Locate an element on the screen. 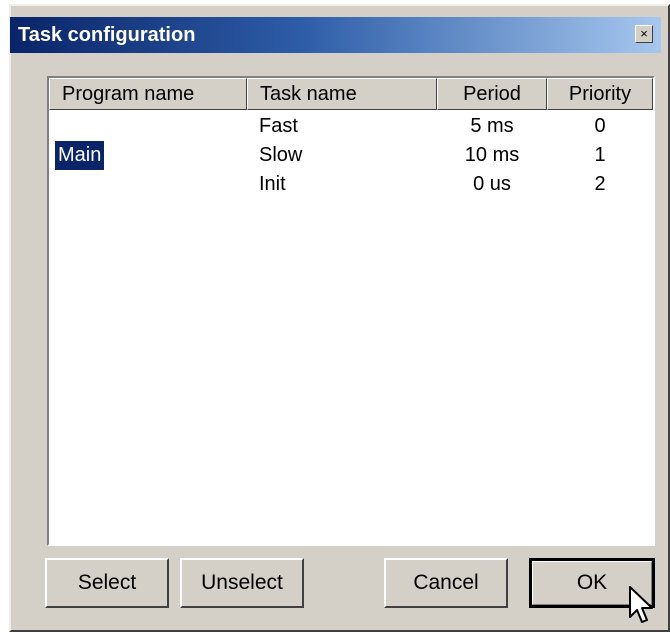 The width and height of the screenshot is (670, 632). priority-cell: 0 is located at coordinates (600, 126).